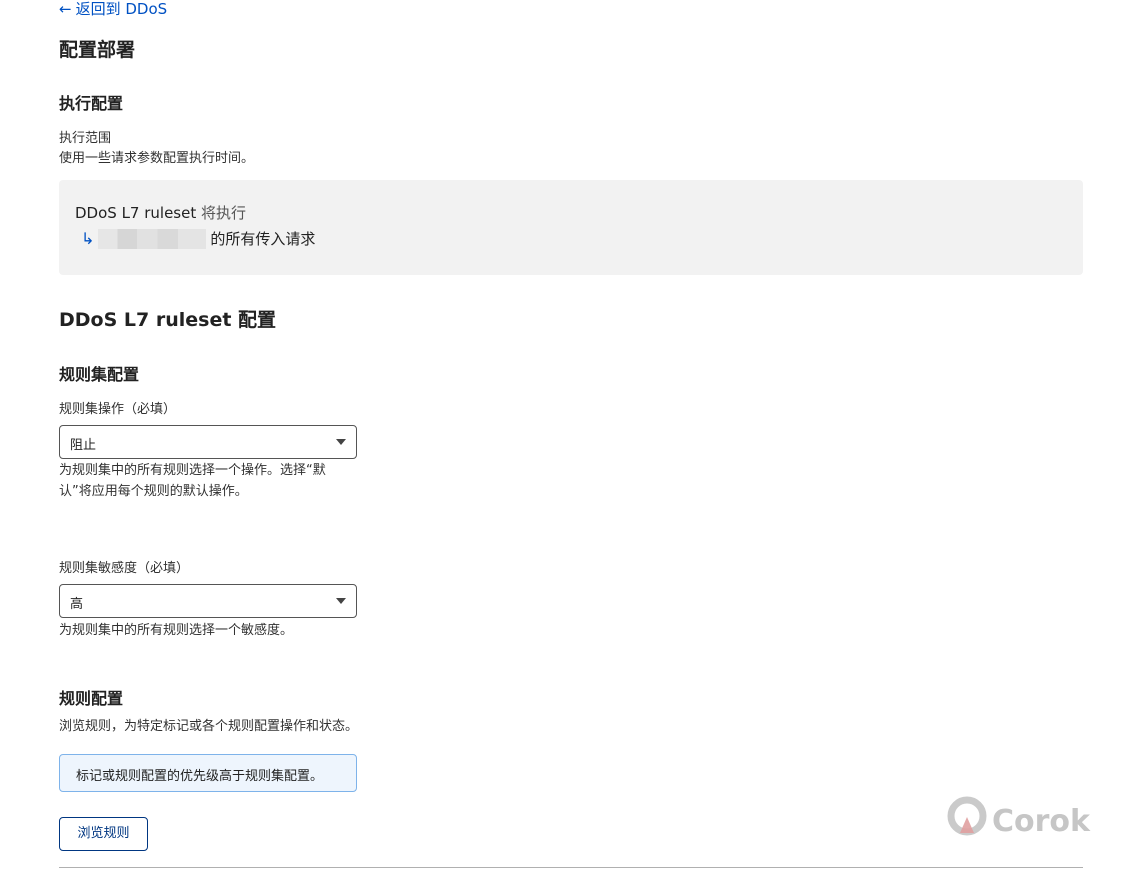 The image size is (1147, 884). Describe the element at coordinates (83, 445) in the screenshot. I see `action-select-value: 阻止` at that location.